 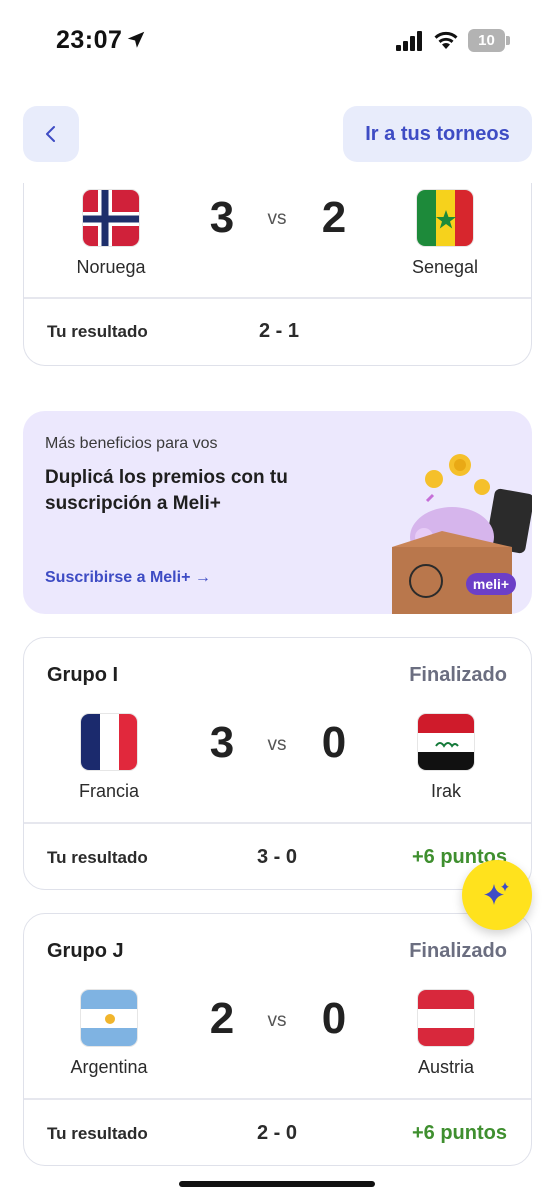 I want to click on back-button, so click(x=51, y=134).